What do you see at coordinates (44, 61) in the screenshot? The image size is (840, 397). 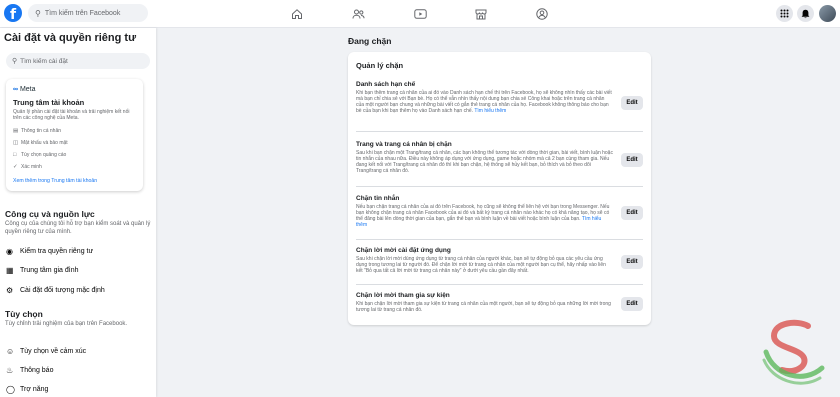 I see `settings-search-placeholder: Tìm kiếm cài đặt` at bounding box center [44, 61].